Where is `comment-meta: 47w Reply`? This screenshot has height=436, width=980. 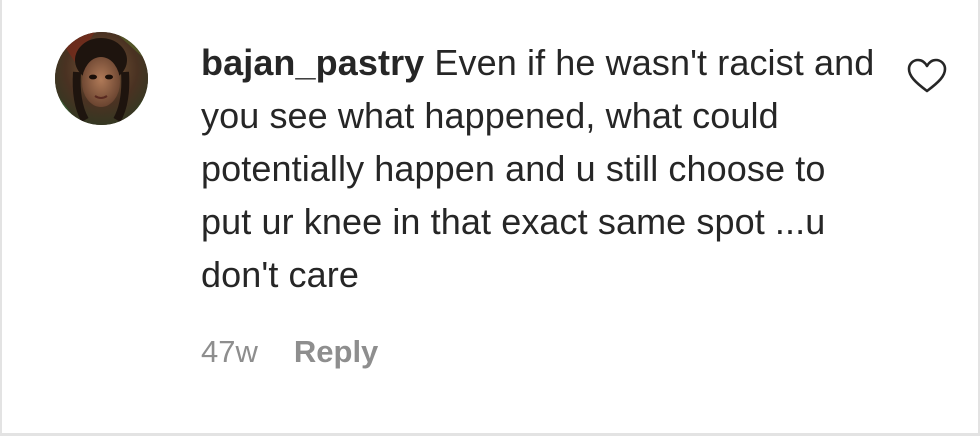
comment-meta: 47w Reply is located at coordinates (289, 352).